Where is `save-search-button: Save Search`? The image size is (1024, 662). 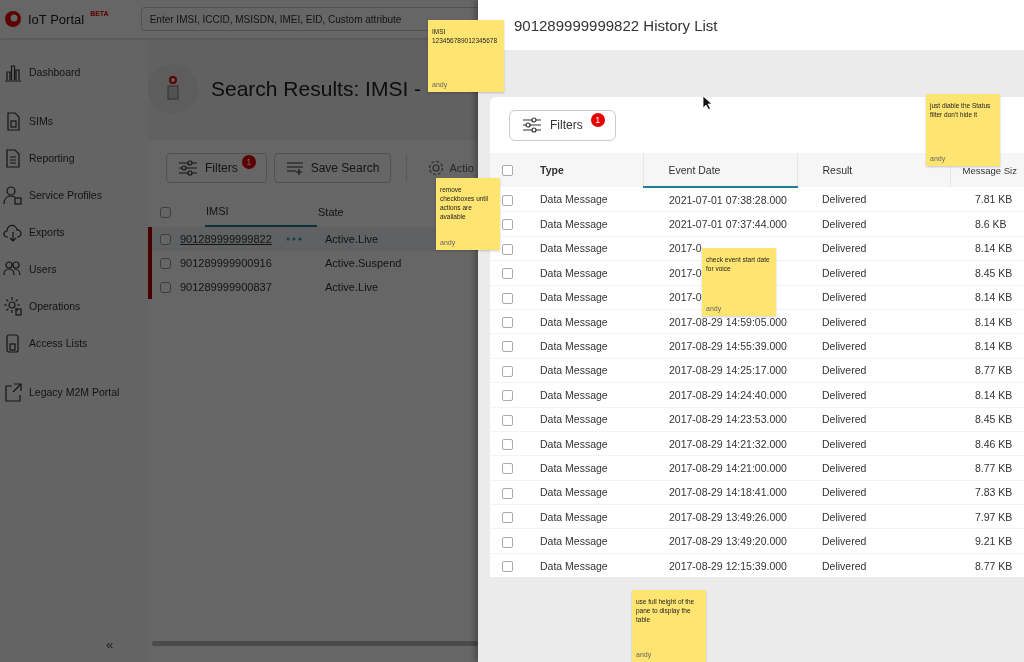
save-search-button: Save Search is located at coordinates (332, 168).